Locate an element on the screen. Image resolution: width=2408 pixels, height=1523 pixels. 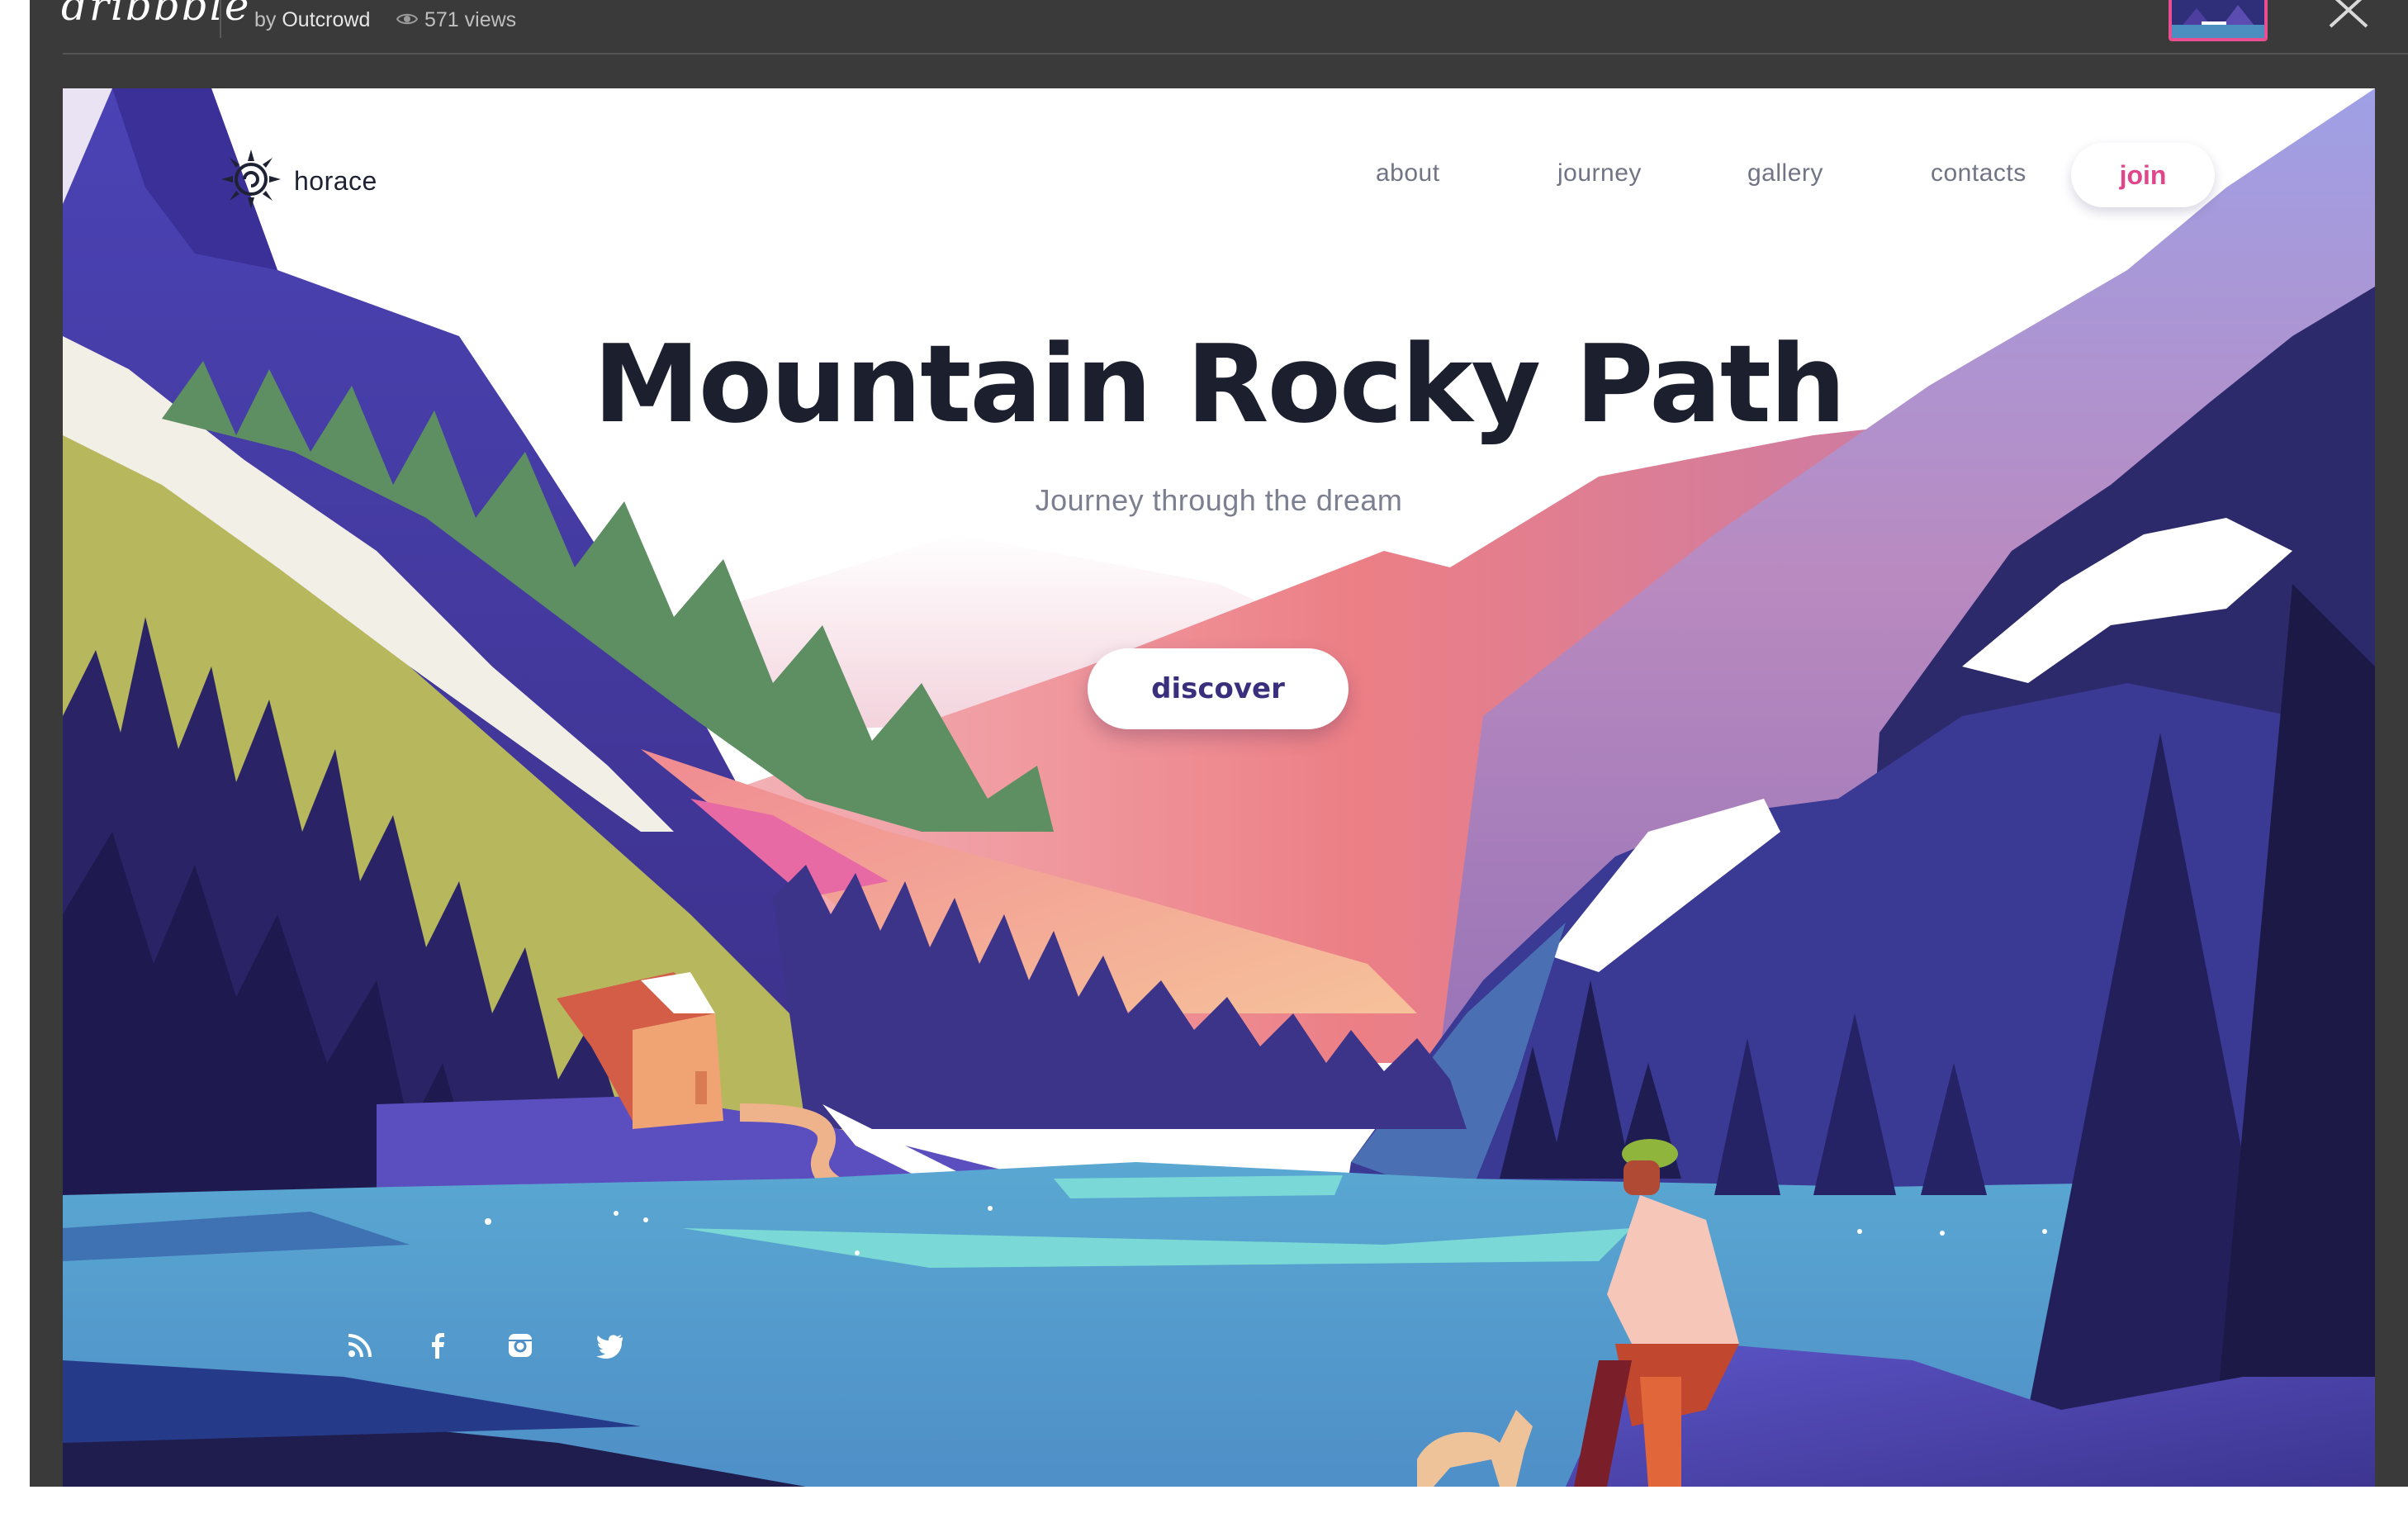
dribbble-logo: dribbble is located at coordinates (156, 15).